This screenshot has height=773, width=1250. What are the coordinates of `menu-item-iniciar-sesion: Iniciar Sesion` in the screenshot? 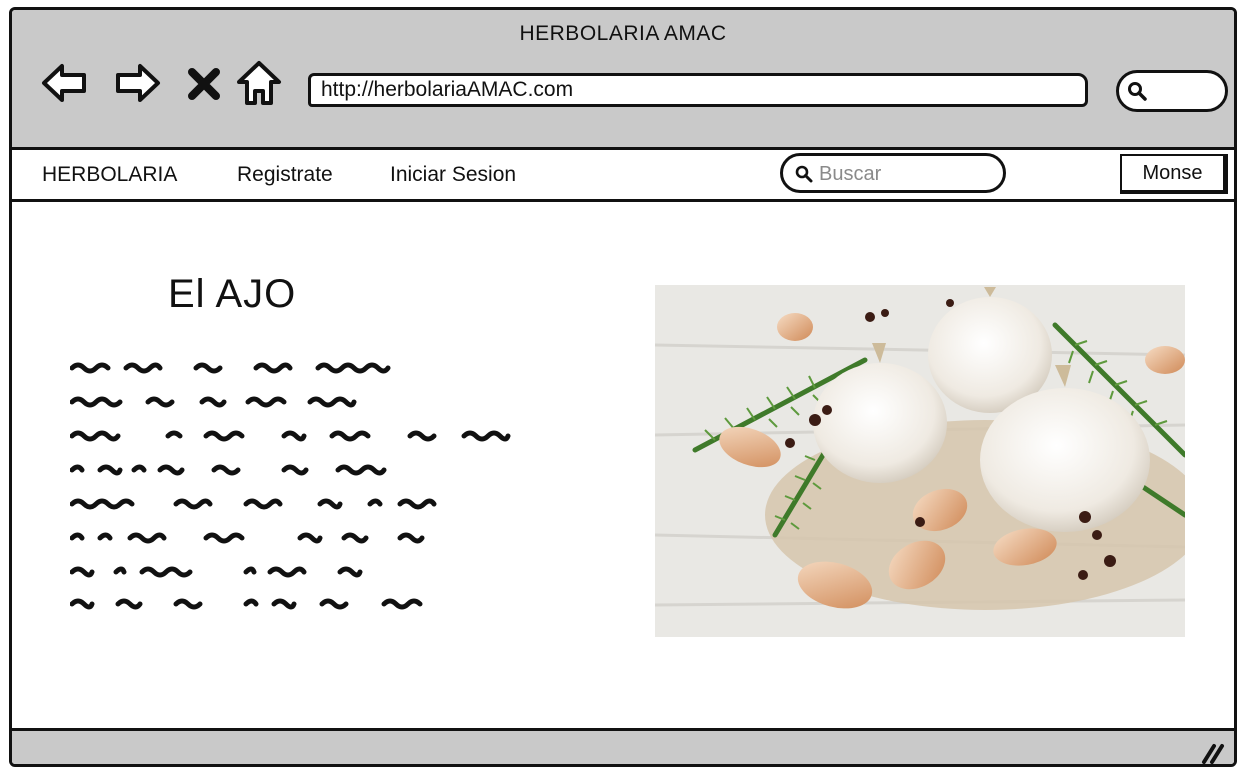 It's located at (453, 175).